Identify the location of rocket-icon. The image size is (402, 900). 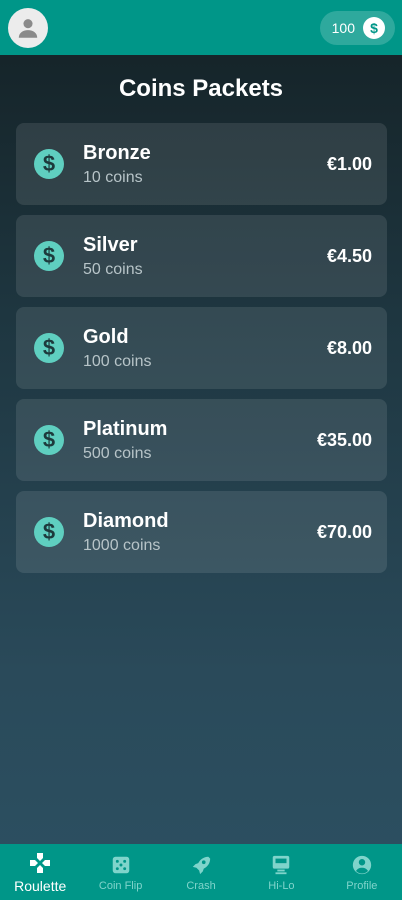
(201, 865).